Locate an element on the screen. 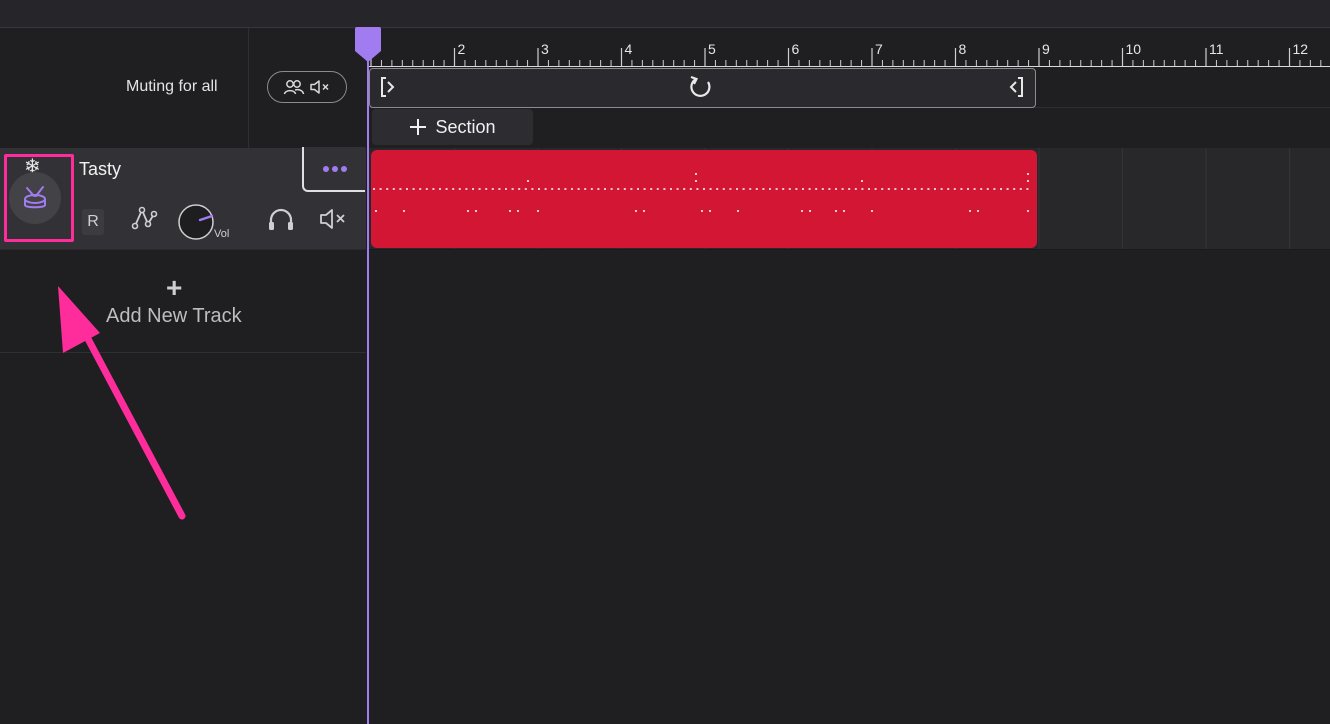 The width and height of the screenshot is (1330, 724). bar-number: 3 is located at coordinates (545, 49).